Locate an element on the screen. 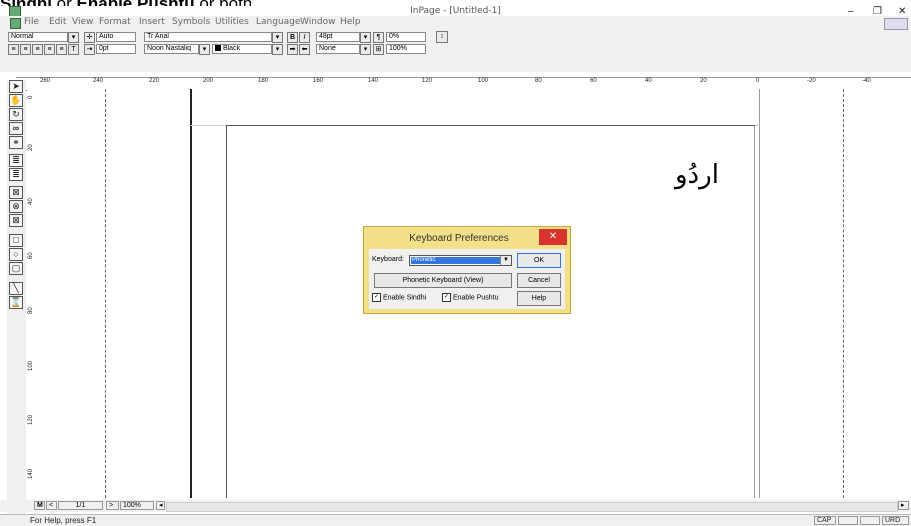 The height and width of the screenshot is (526, 911). indent-field: 0pt is located at coordinates (116, 49).